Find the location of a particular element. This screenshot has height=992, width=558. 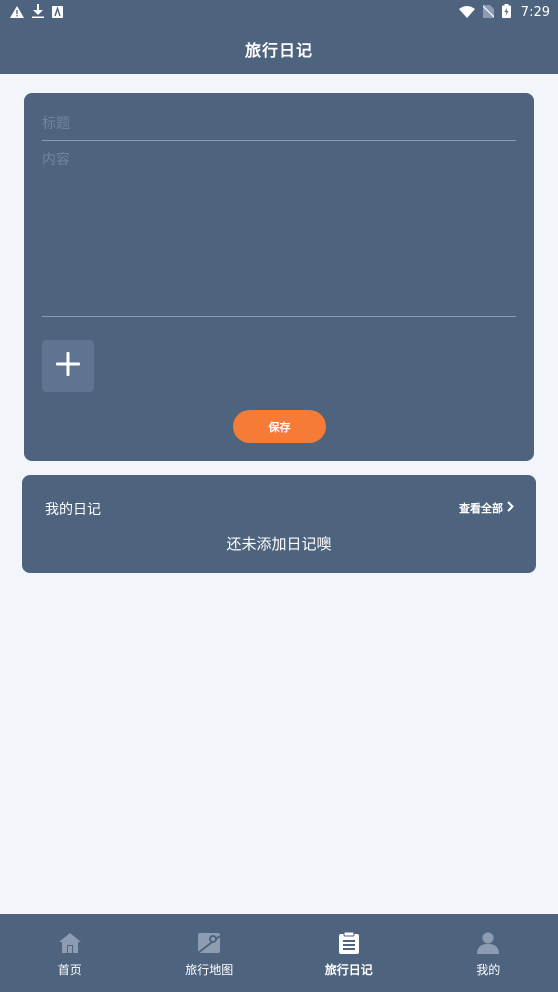

status-bar: 7:29 is located at coordinates (279, 12).